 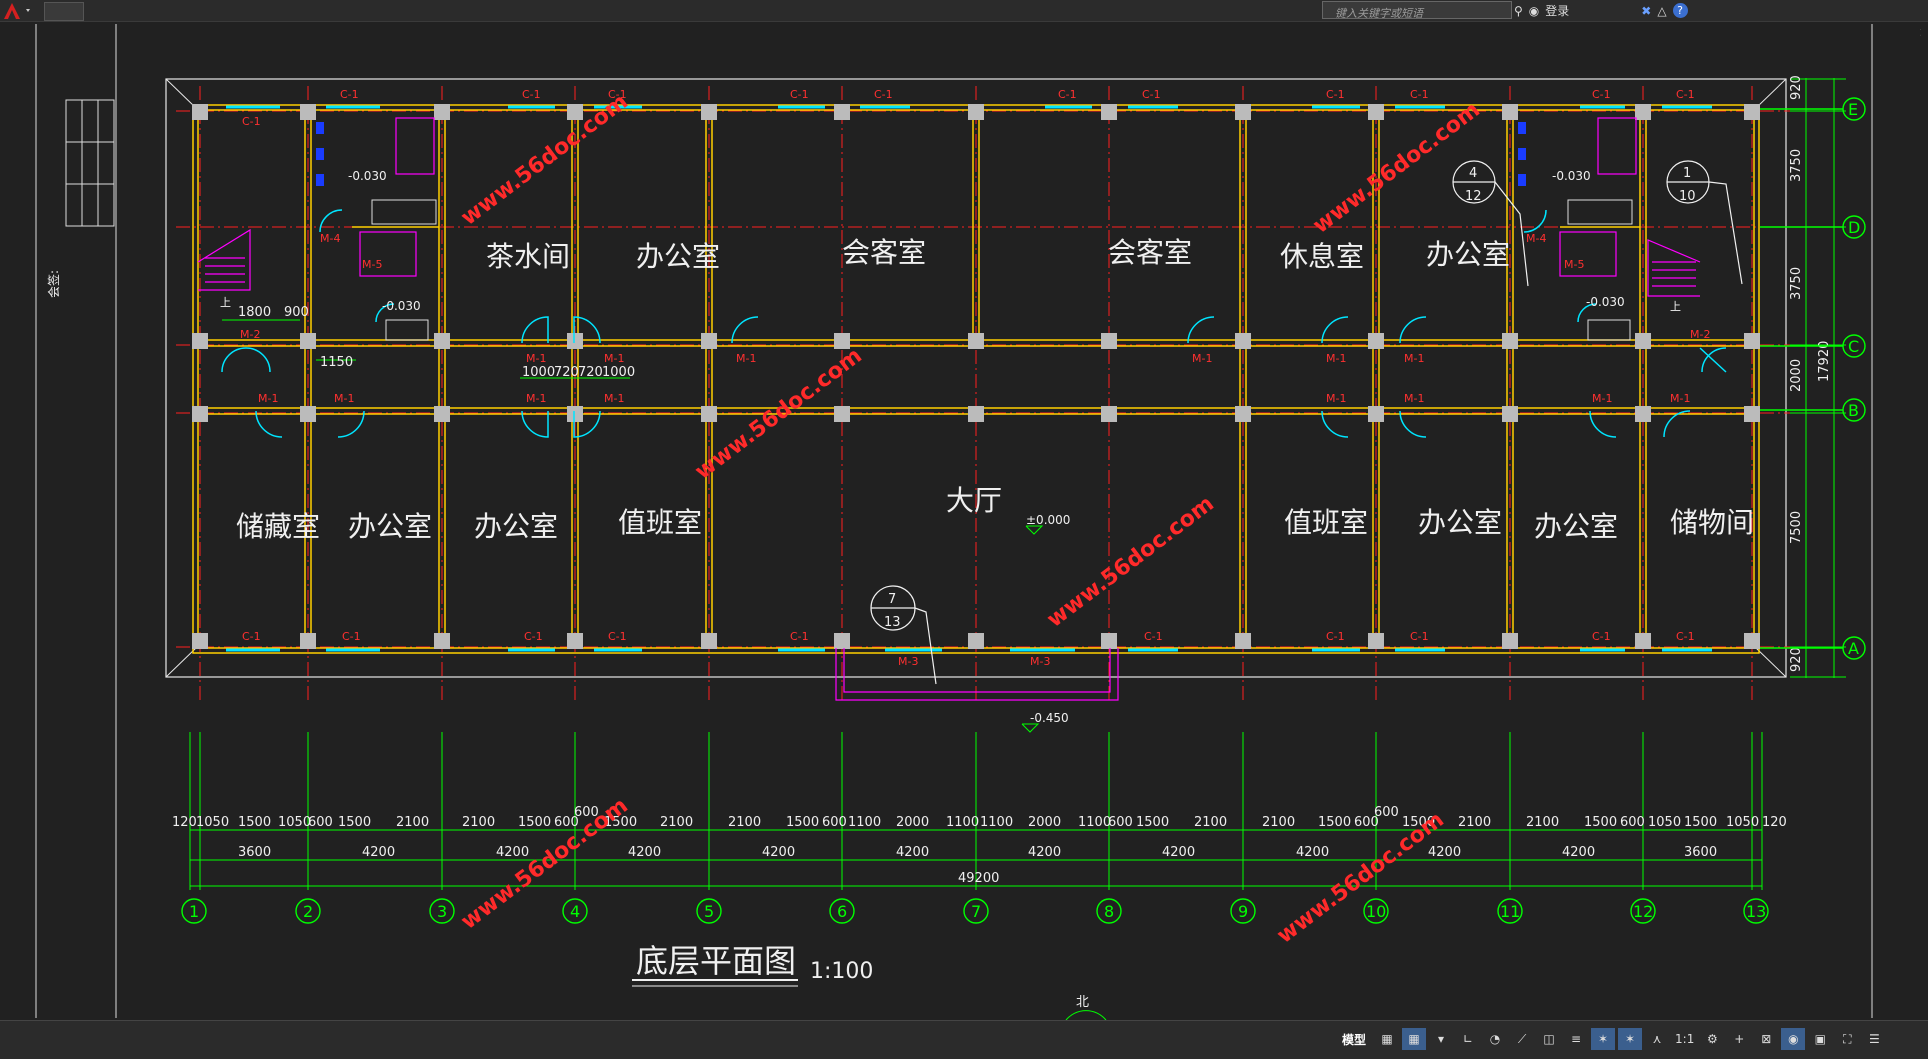 I want to click on autodesk-app-icon: △, so click(x=1661, y=11).